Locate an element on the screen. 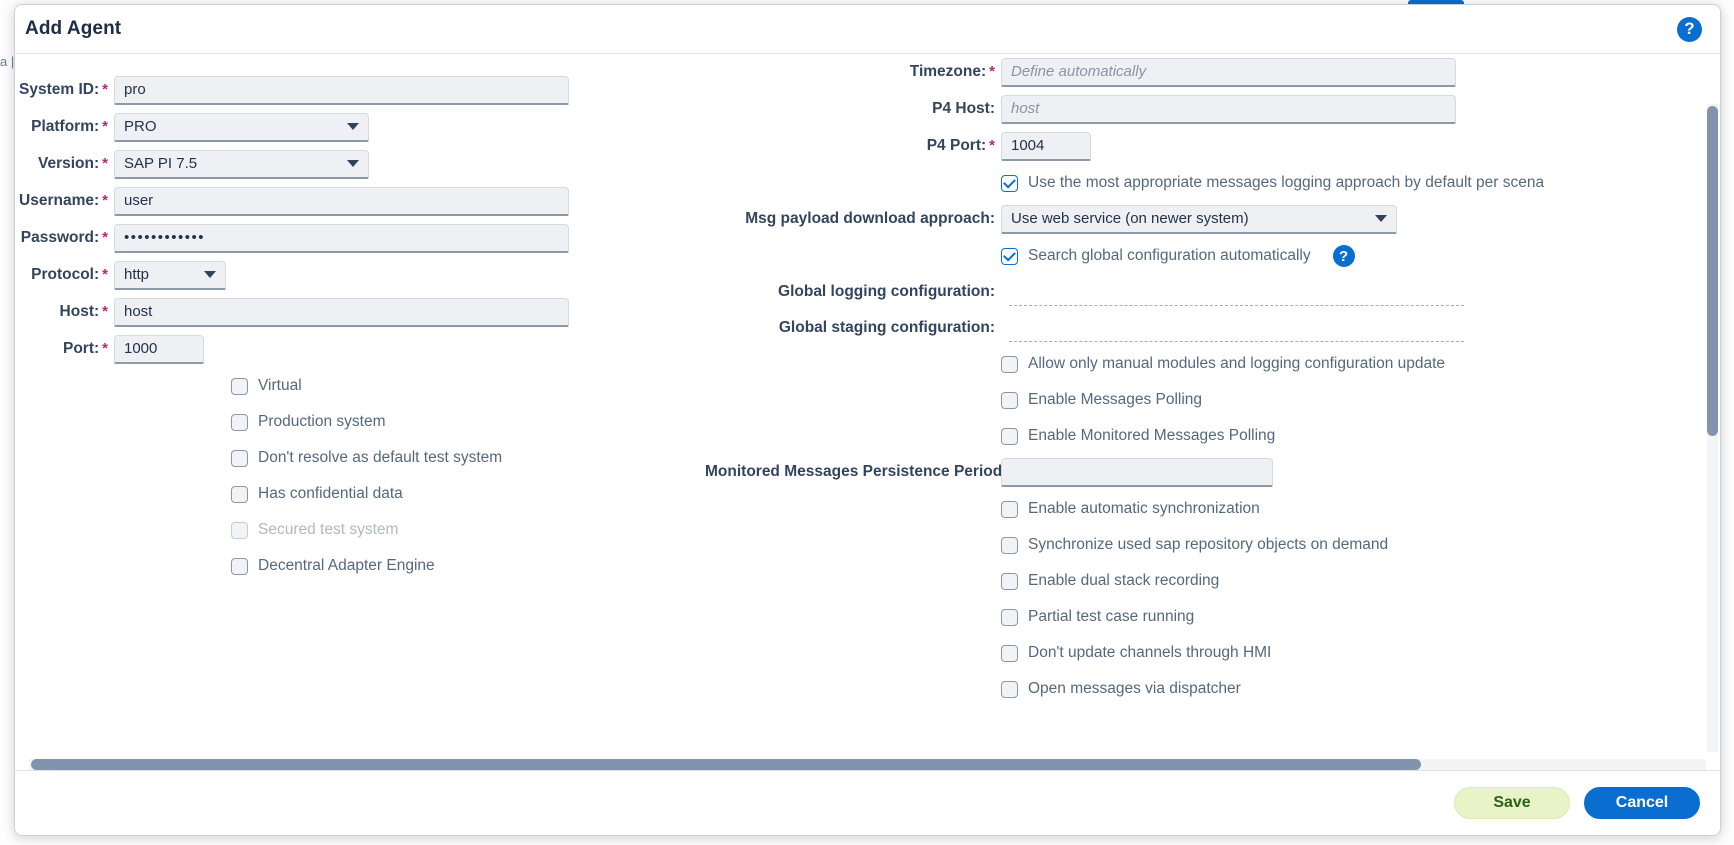 This screenshot has height=845, width=1734. enable-monitored-messages-polling-checkbox is located at coordinates (1009, 436).